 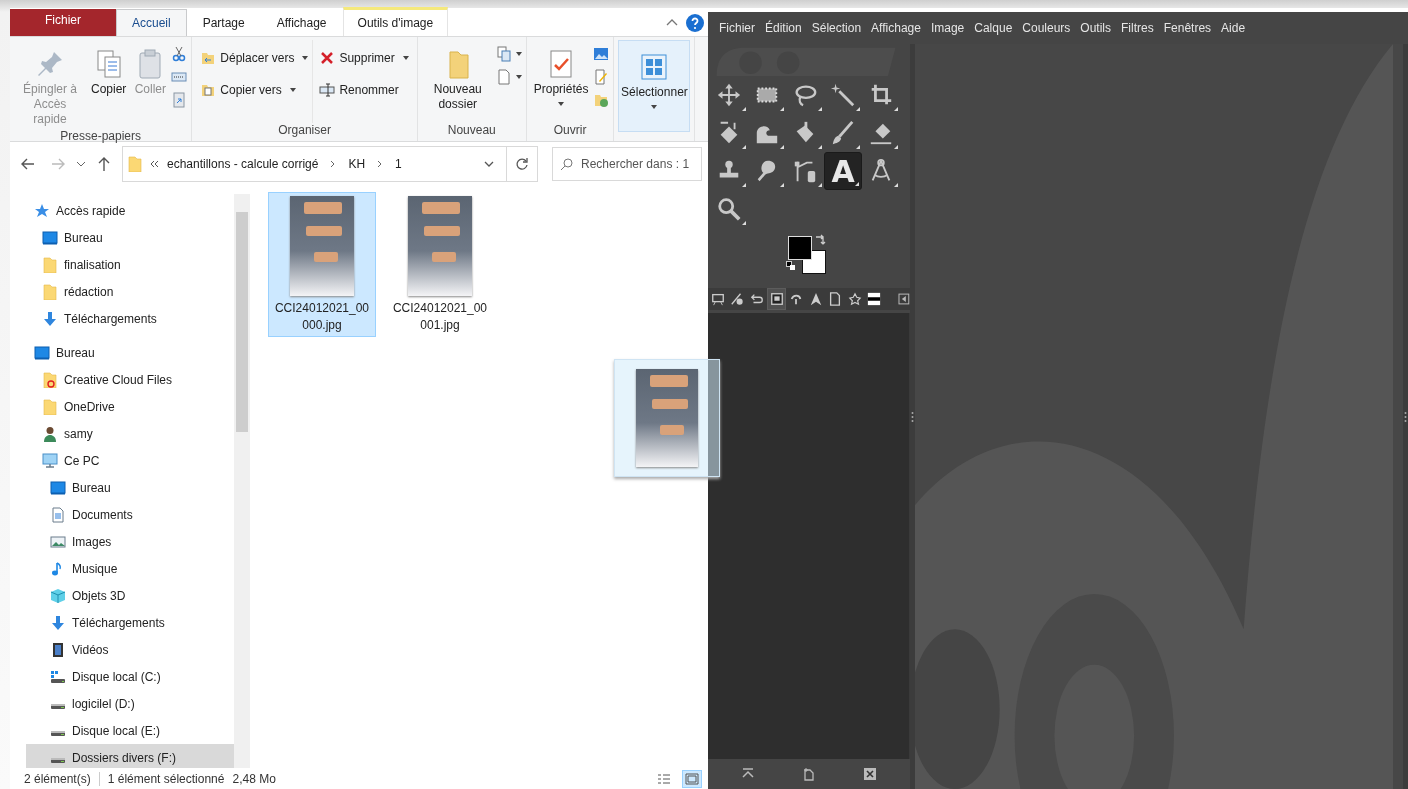 I want to click on nav-item: samy, so click(x=126, y=433).